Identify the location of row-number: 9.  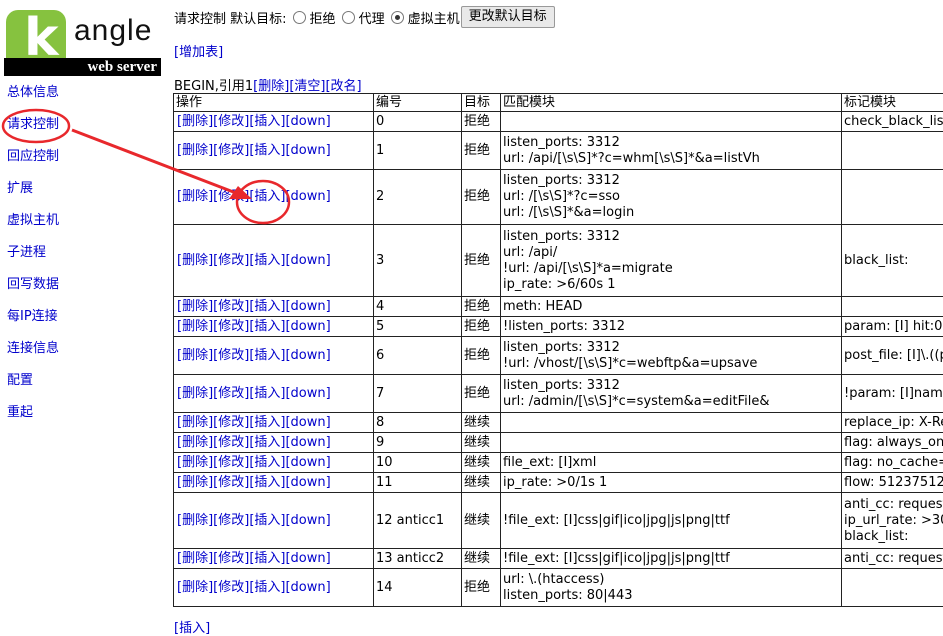
(418, 443).